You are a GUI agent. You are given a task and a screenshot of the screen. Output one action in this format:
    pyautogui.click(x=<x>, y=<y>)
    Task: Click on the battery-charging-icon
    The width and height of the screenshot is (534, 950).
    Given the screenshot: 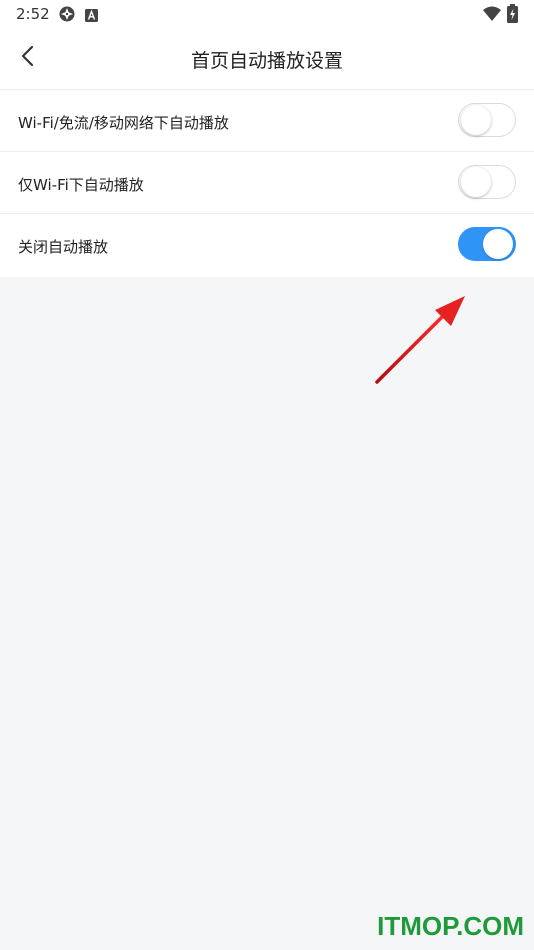 What is the action you would take?
    pyautogui.click(x=512, y=15)
    